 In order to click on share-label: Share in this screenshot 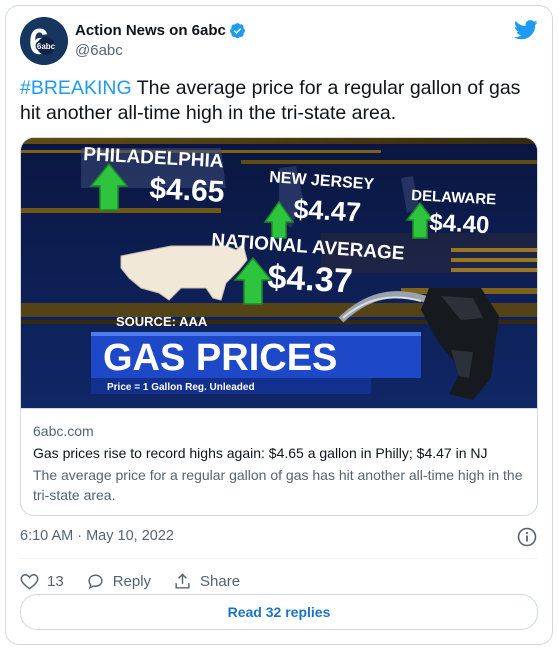, I will do `click(220, 581)`.